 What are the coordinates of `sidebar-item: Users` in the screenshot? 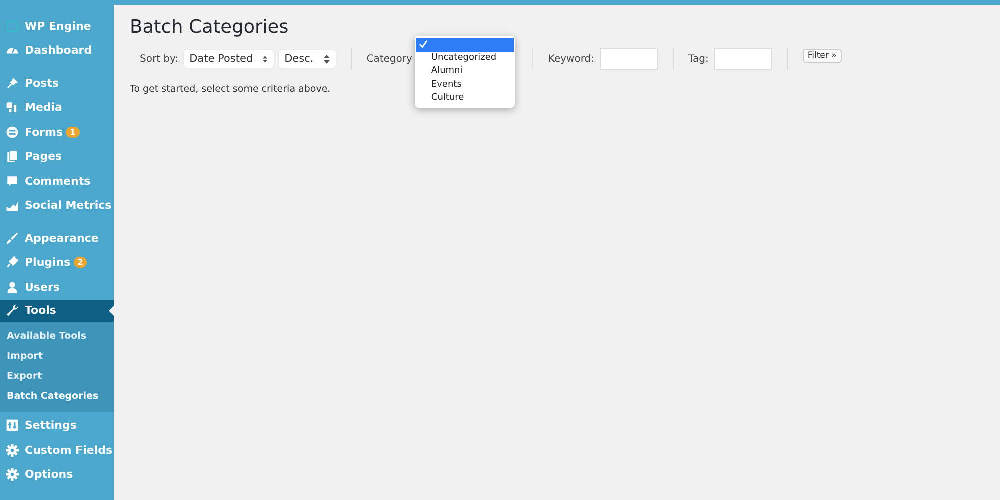 It's located at (57, 287).